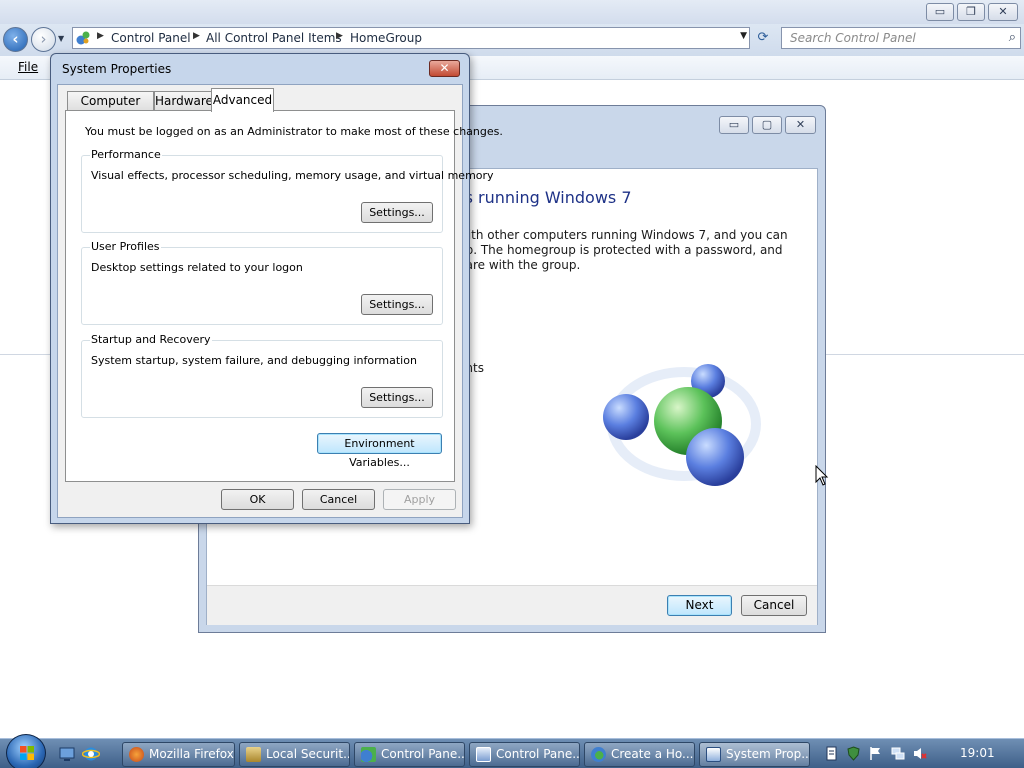  Describe the element at coordinates (126, 154) in the screenshot. I see `group-label: Performance` at that location.